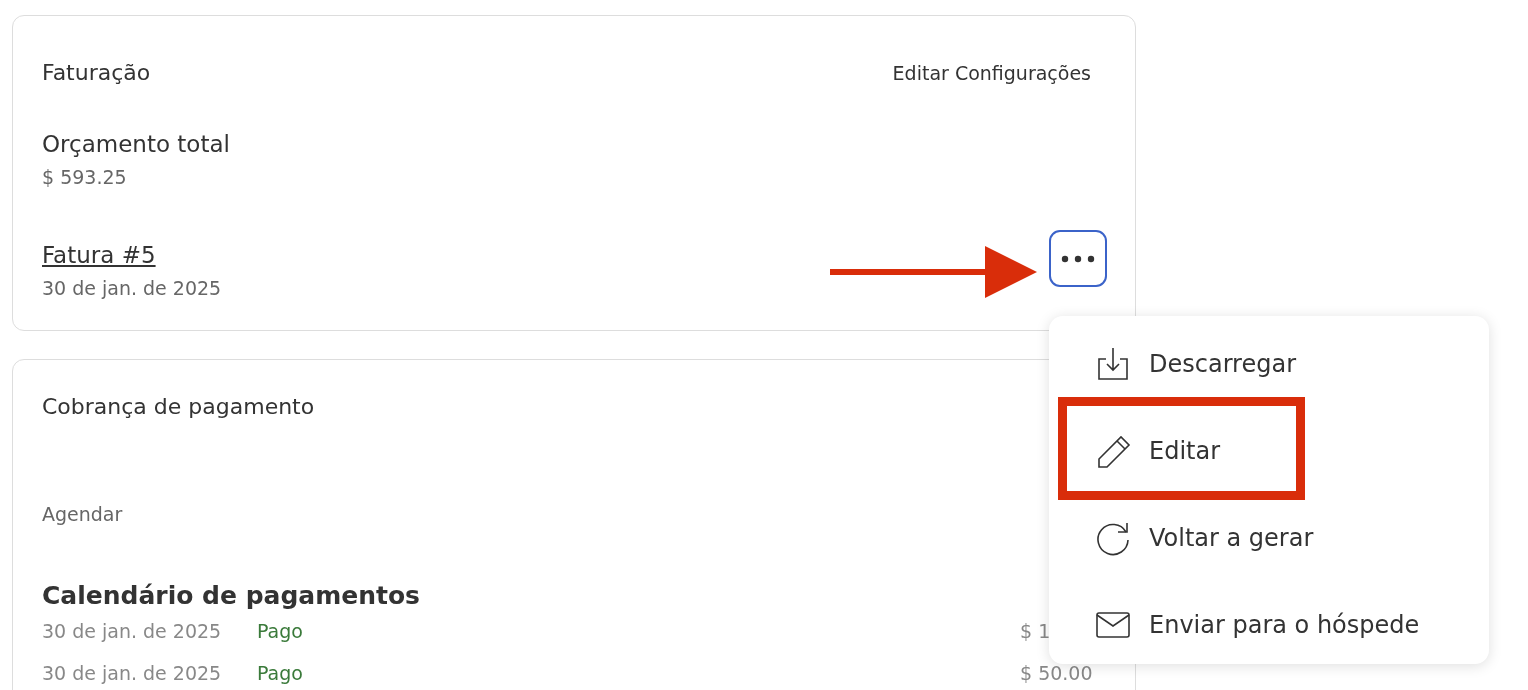 The width and height of the screenshot is (1528, 690). Describe the element at coordinates (231, 595) in the screenshot. I see `calendar-title: Calendário de pagamentos` at that location.